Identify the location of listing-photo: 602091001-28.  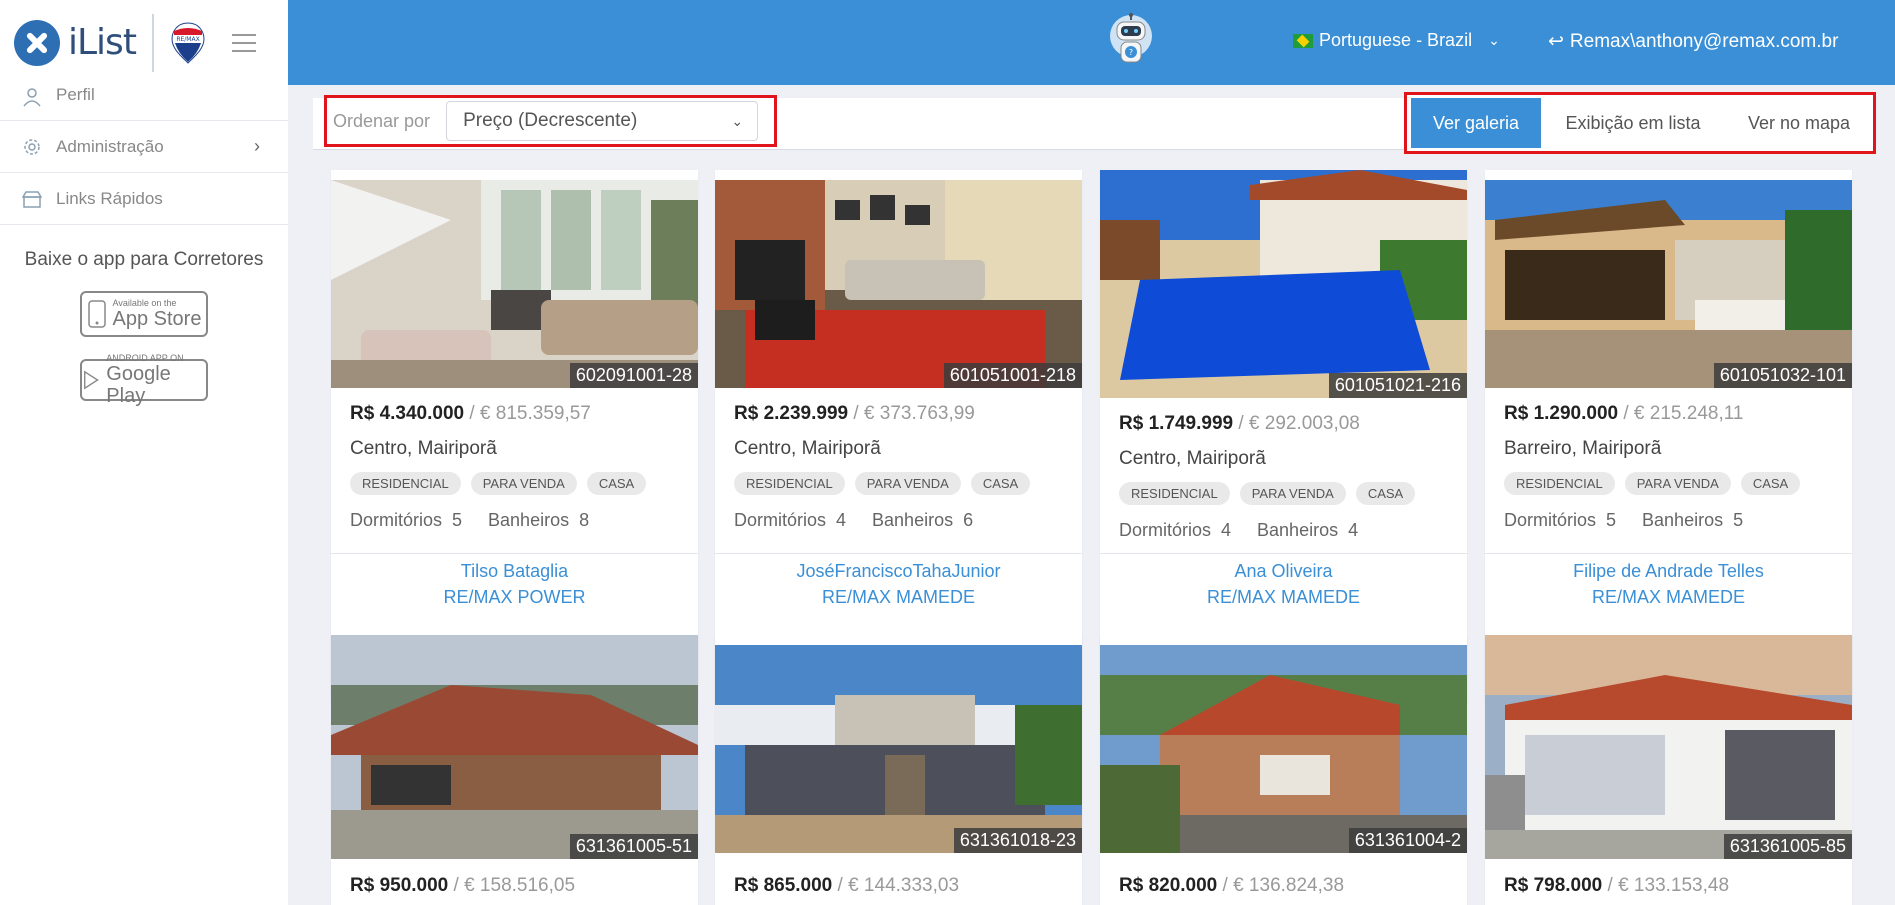
(514, 284).